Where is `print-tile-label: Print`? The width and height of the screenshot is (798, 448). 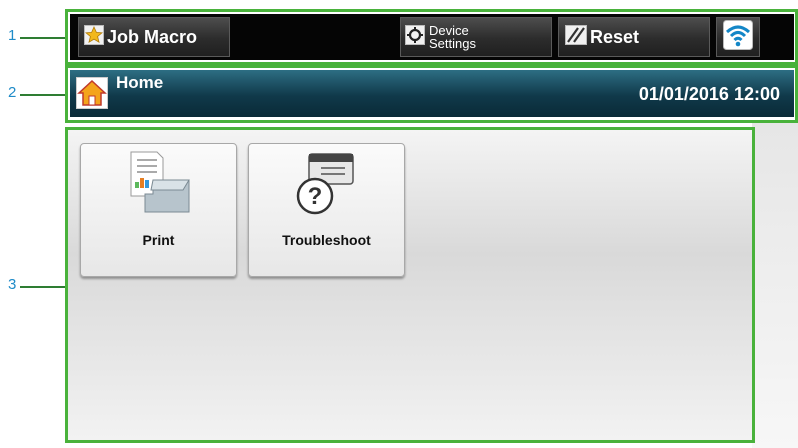
print-tile-label: Print is located at coordinates (158, 240).